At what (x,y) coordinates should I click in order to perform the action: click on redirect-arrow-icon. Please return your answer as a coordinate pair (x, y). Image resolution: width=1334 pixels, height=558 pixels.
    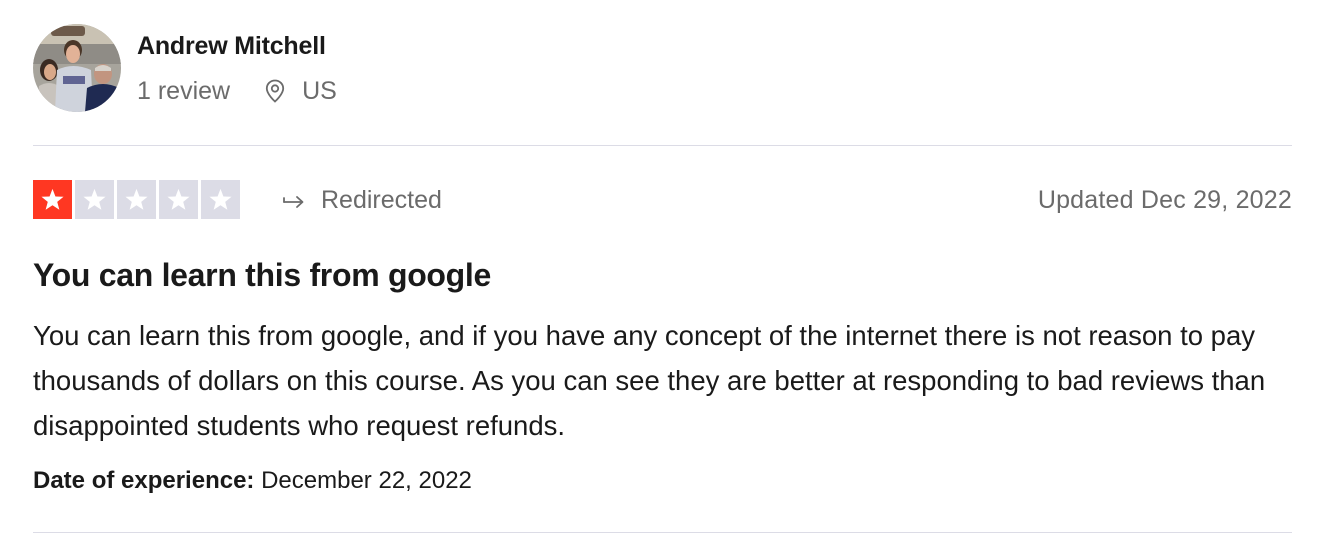
    Looking at the image, I should click on (294, 200).